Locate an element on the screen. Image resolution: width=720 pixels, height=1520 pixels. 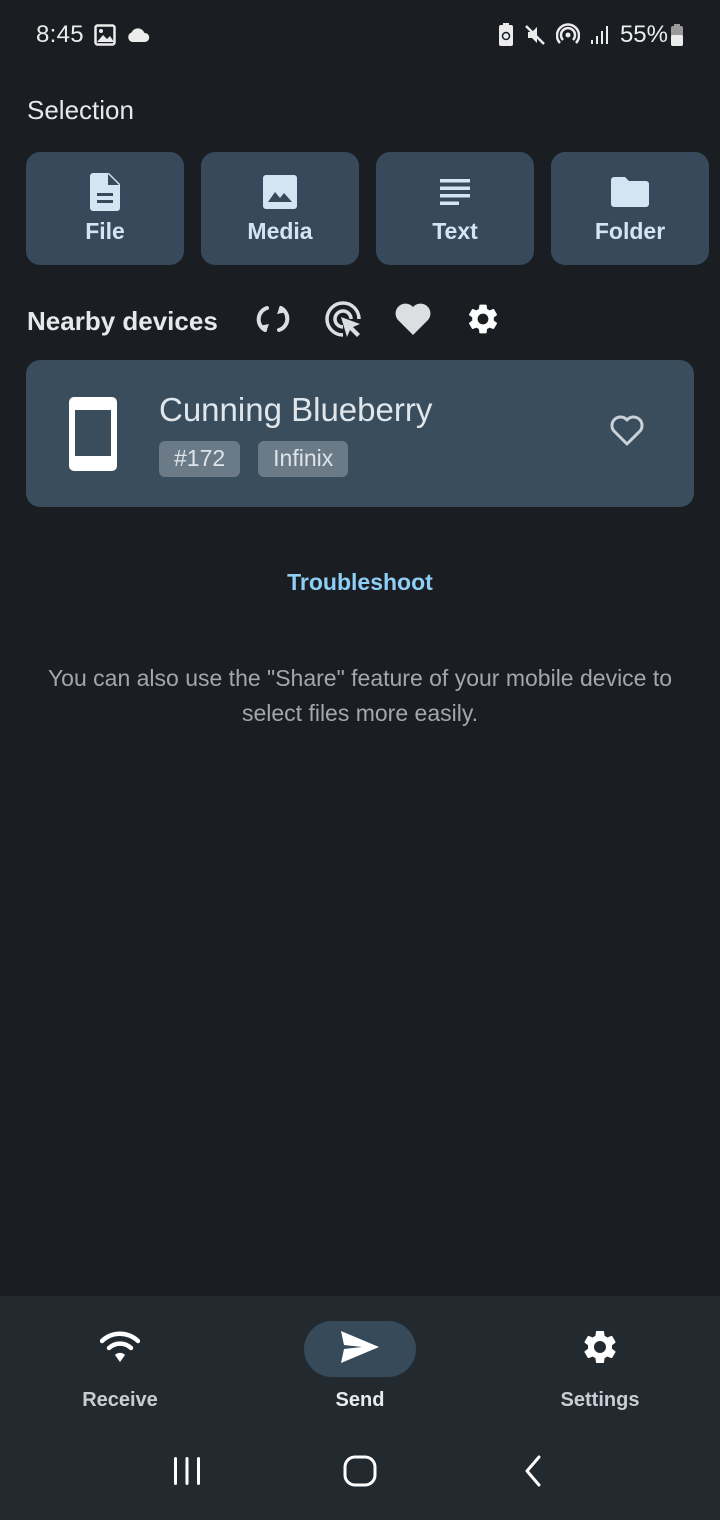
nearby-settings-button is located at coordinates (483, 321).